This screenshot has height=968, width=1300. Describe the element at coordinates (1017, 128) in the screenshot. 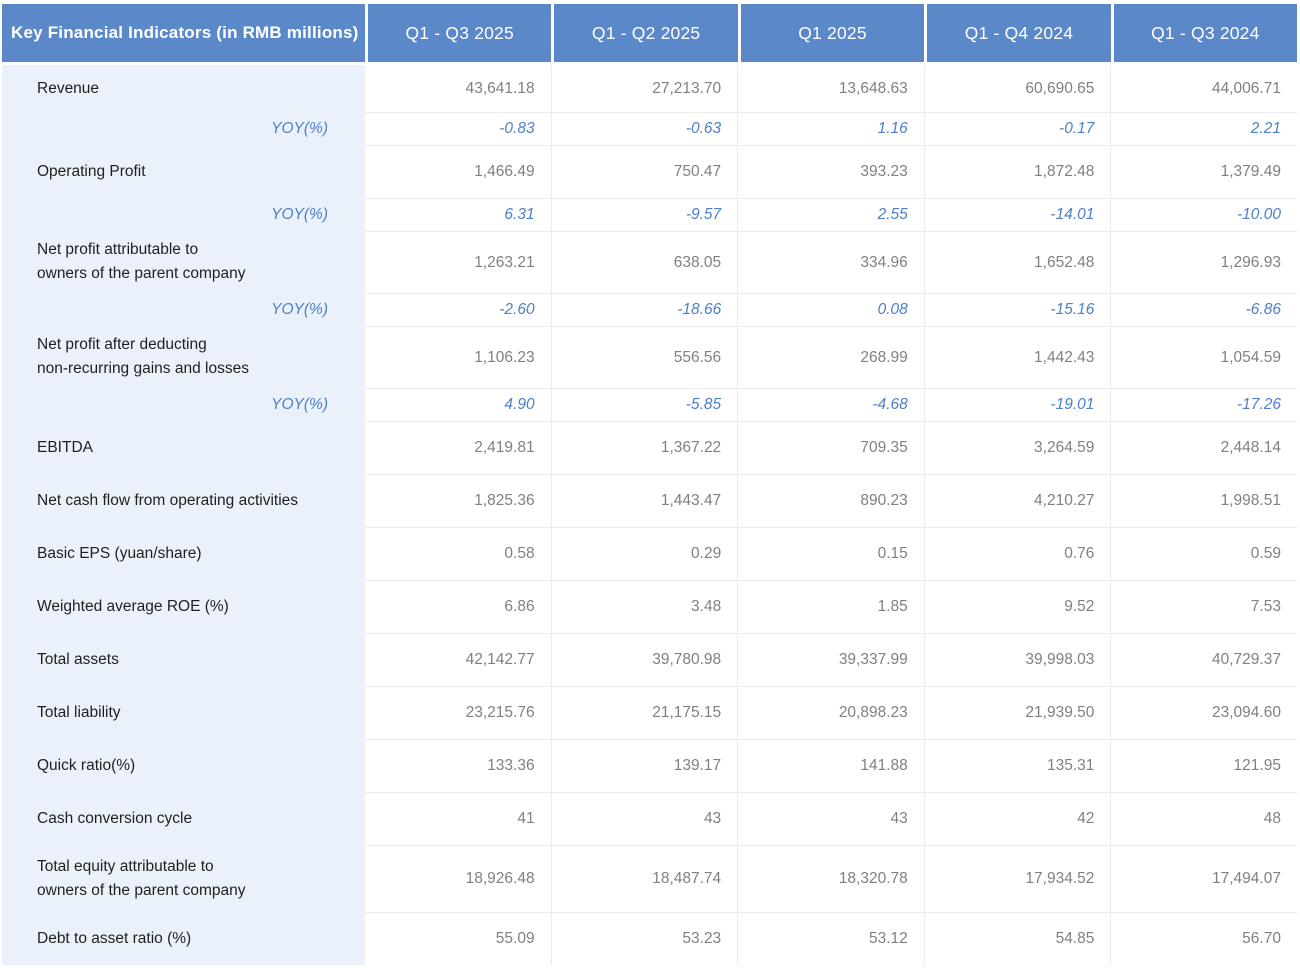

I see `value-cell: -0.17` at that location.